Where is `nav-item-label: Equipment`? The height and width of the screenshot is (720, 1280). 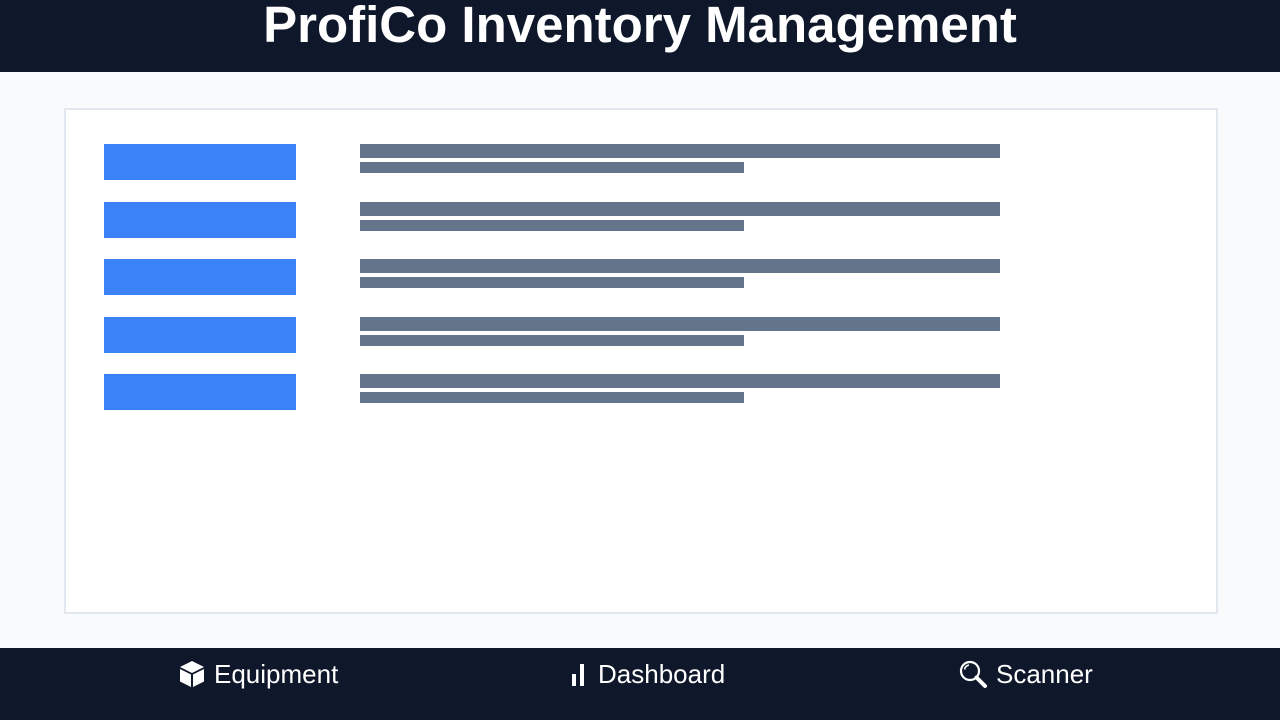 nav-item-label: Equipment is located at coordinates (276, 673).